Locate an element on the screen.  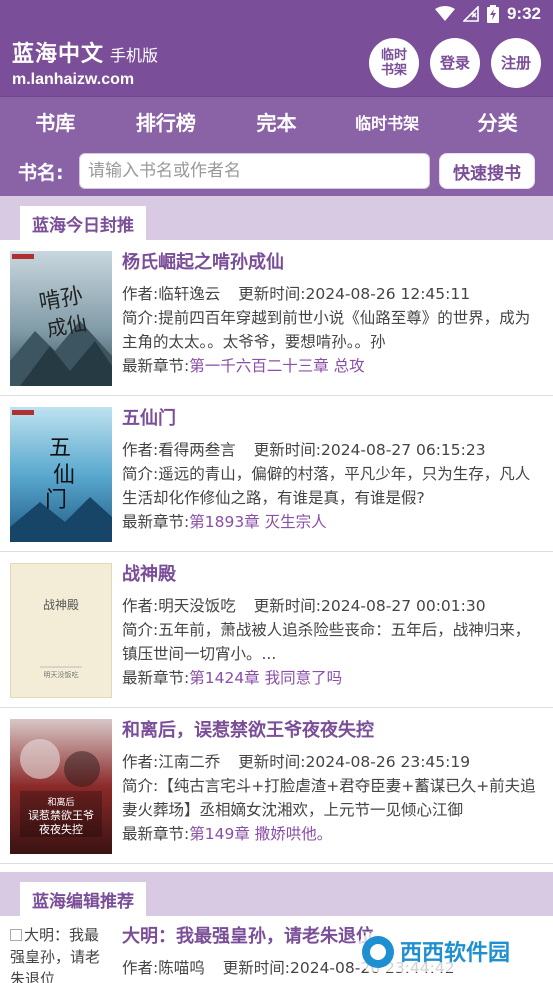
svg-text: 夜夜失控 is located at coordinates (61, 829).